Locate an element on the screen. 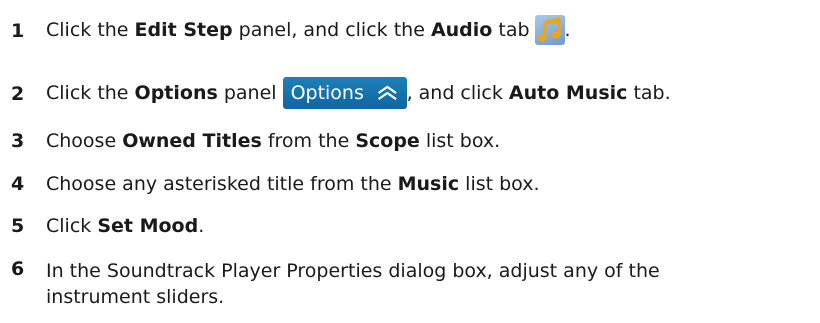  step-number: 2 is located at coordinates (18, 94).